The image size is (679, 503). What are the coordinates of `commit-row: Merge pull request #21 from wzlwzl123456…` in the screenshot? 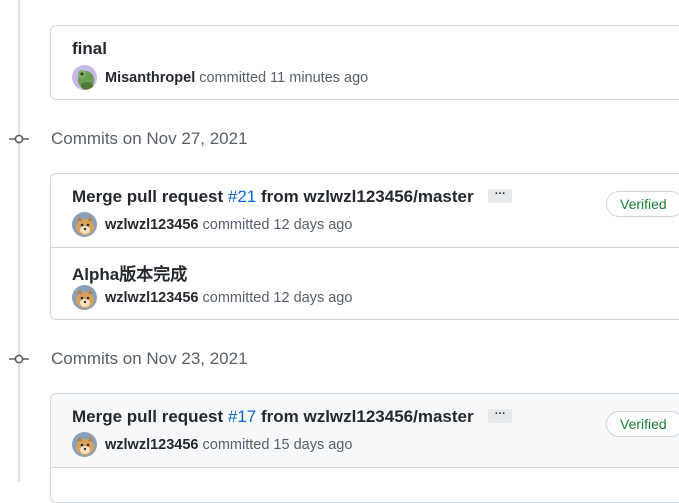 It's located at (365, 211).